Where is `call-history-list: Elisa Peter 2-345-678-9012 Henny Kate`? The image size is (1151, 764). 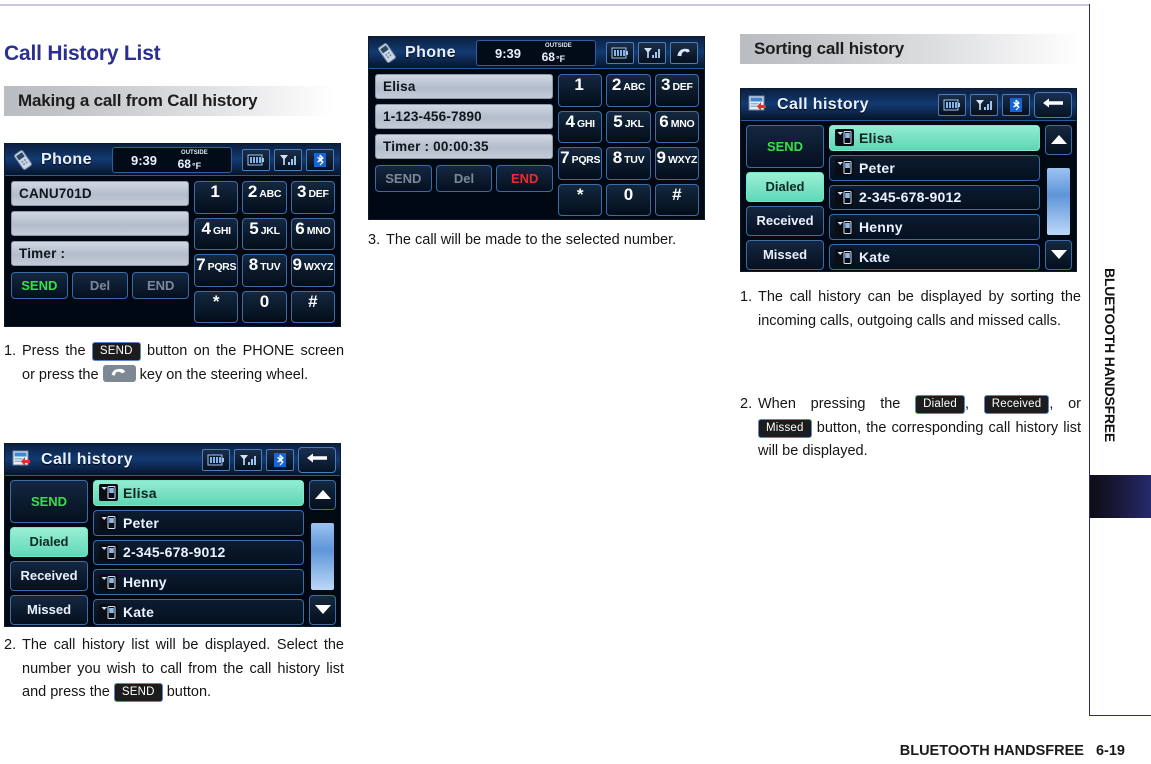 call-history-list: Elisa Peter 2-345-678-9012 Henny Kate is located at coordinates (934, 197).